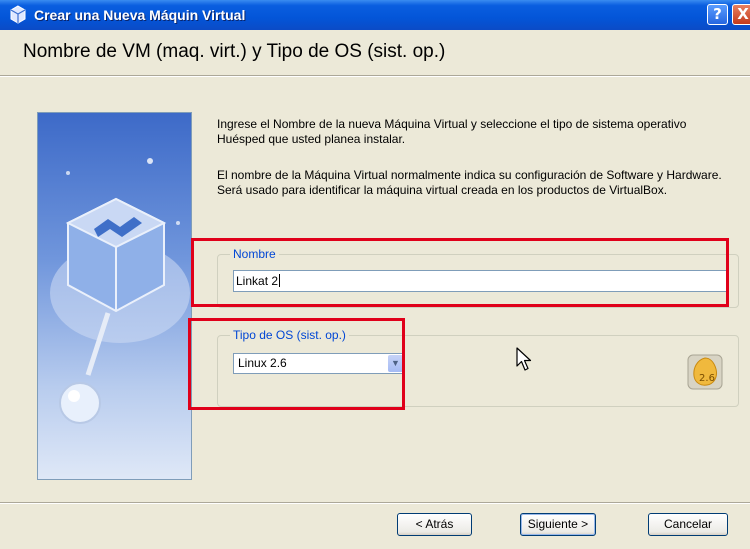 The width and height of the screenshot is (750, 549). Describe the element at coordinates (558, 524) in the screenshot. I see `next-button: Siguiente >` at that location.